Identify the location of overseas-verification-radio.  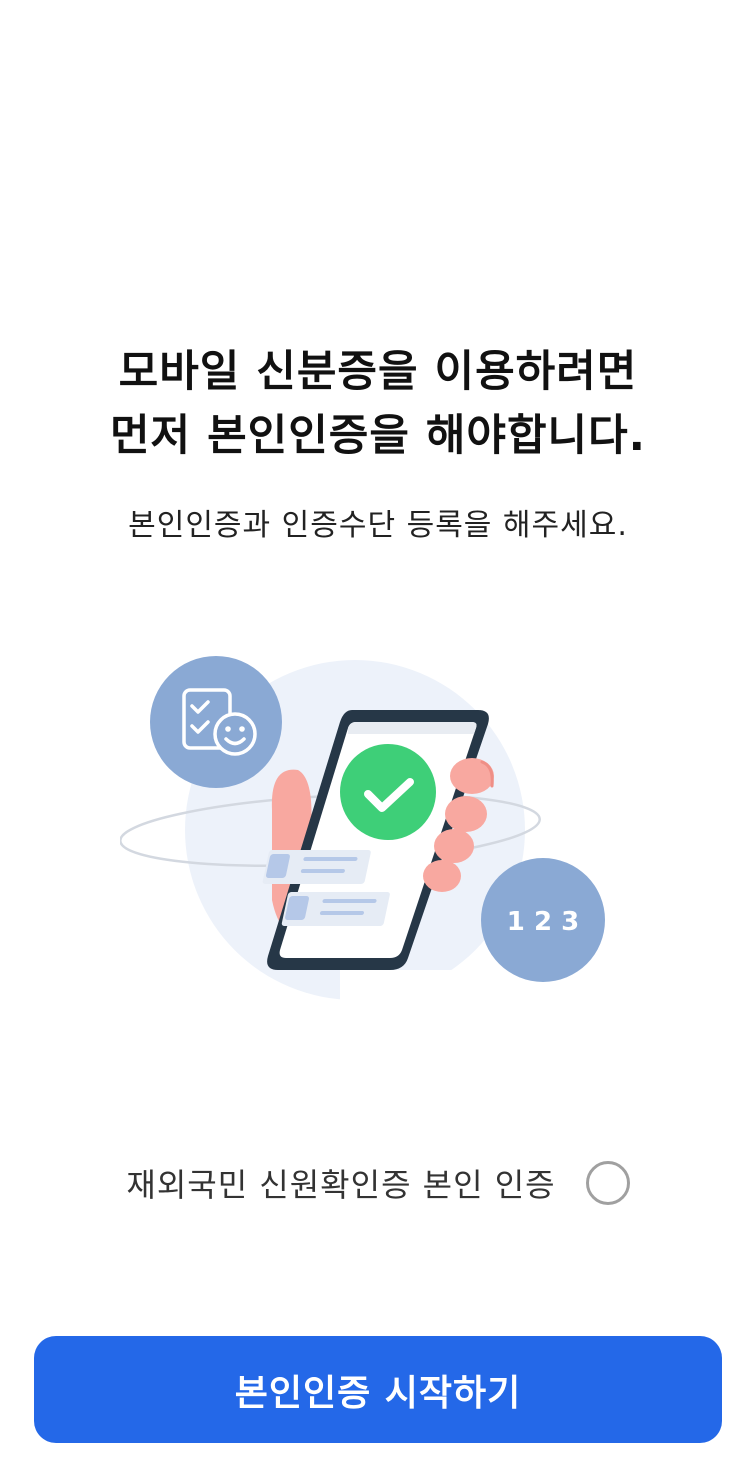
(607, 1183).